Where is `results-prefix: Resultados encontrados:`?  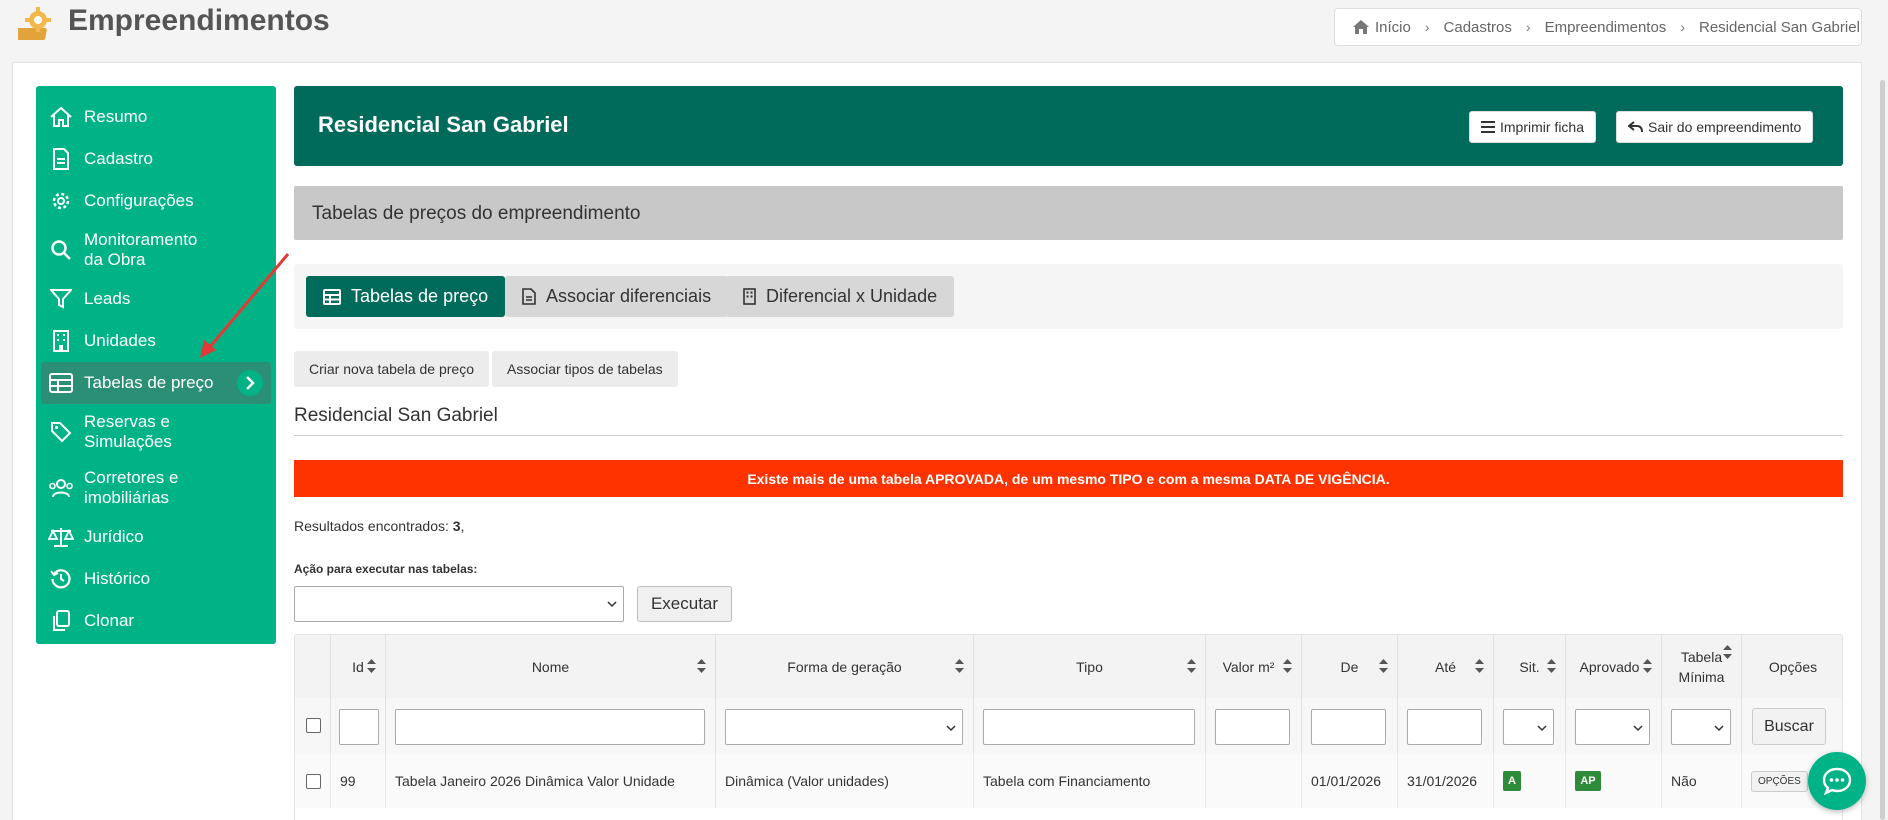 results-prefix: Resultados encontrados: is located at coordinates (373, 526).